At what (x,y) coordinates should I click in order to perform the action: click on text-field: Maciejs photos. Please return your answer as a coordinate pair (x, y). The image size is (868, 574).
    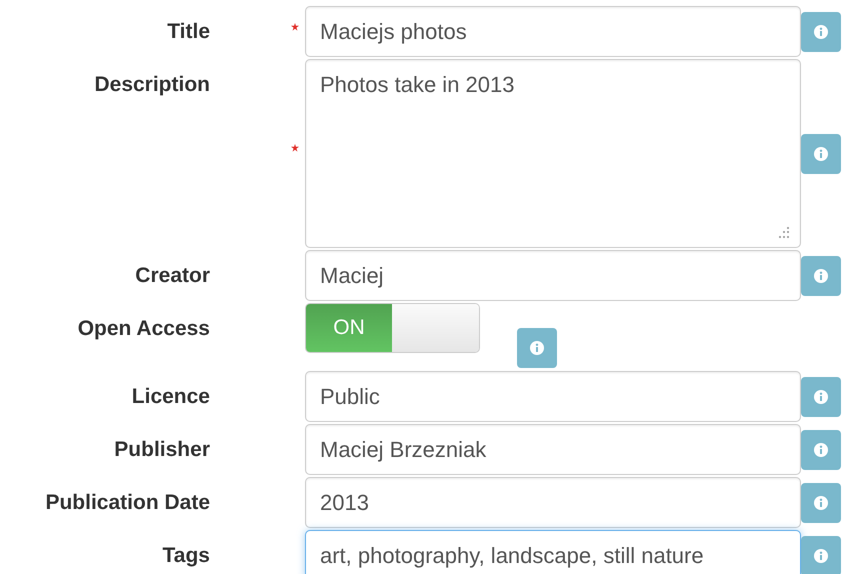
    Looking at the image, I should click on (553, 31).